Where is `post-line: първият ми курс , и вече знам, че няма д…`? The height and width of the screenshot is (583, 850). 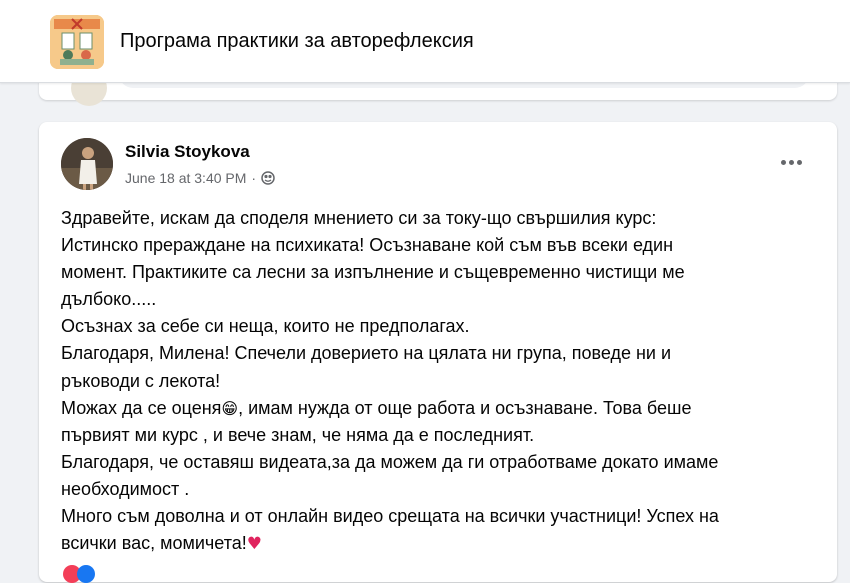 post-line: първият ми курс , и вече знам, че няма д… is located at coordinates (298, 434).